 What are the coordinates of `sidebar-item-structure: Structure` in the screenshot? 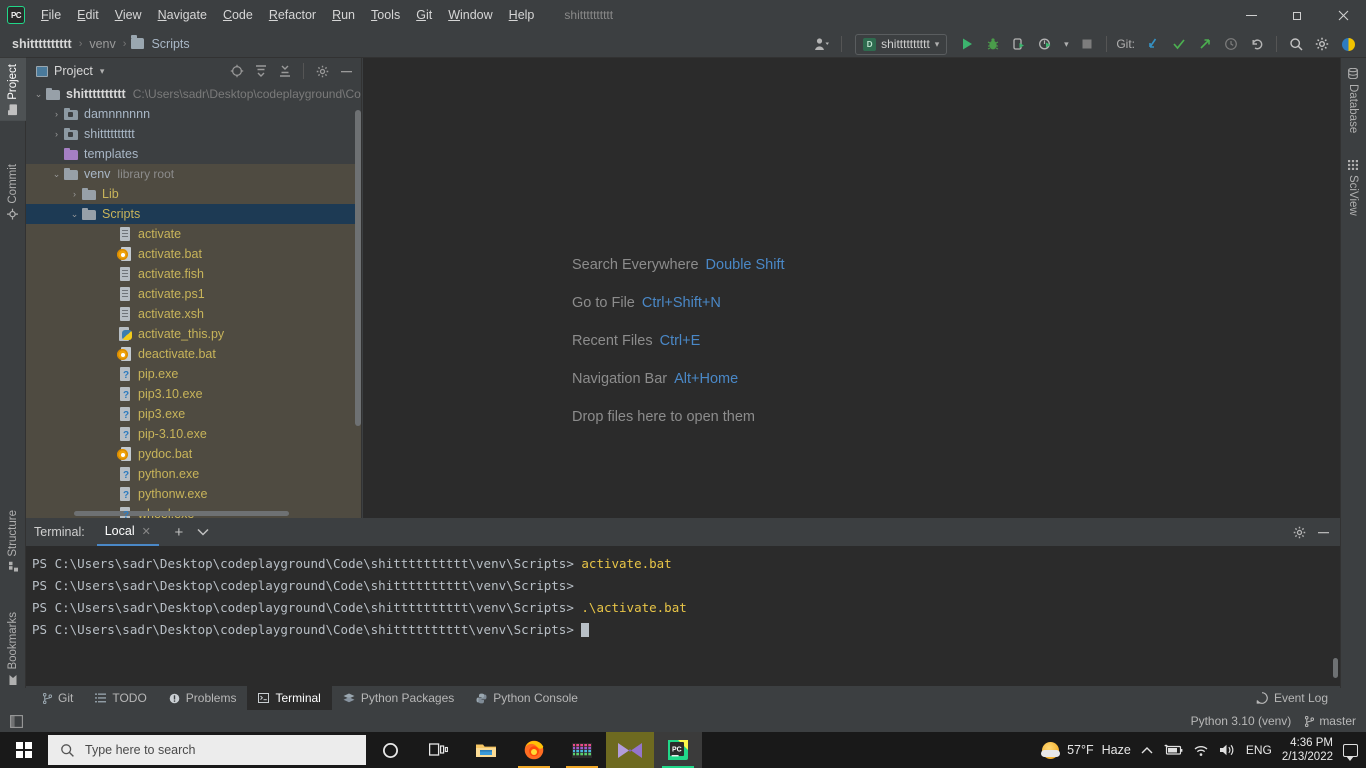 It's located at (13, 541).